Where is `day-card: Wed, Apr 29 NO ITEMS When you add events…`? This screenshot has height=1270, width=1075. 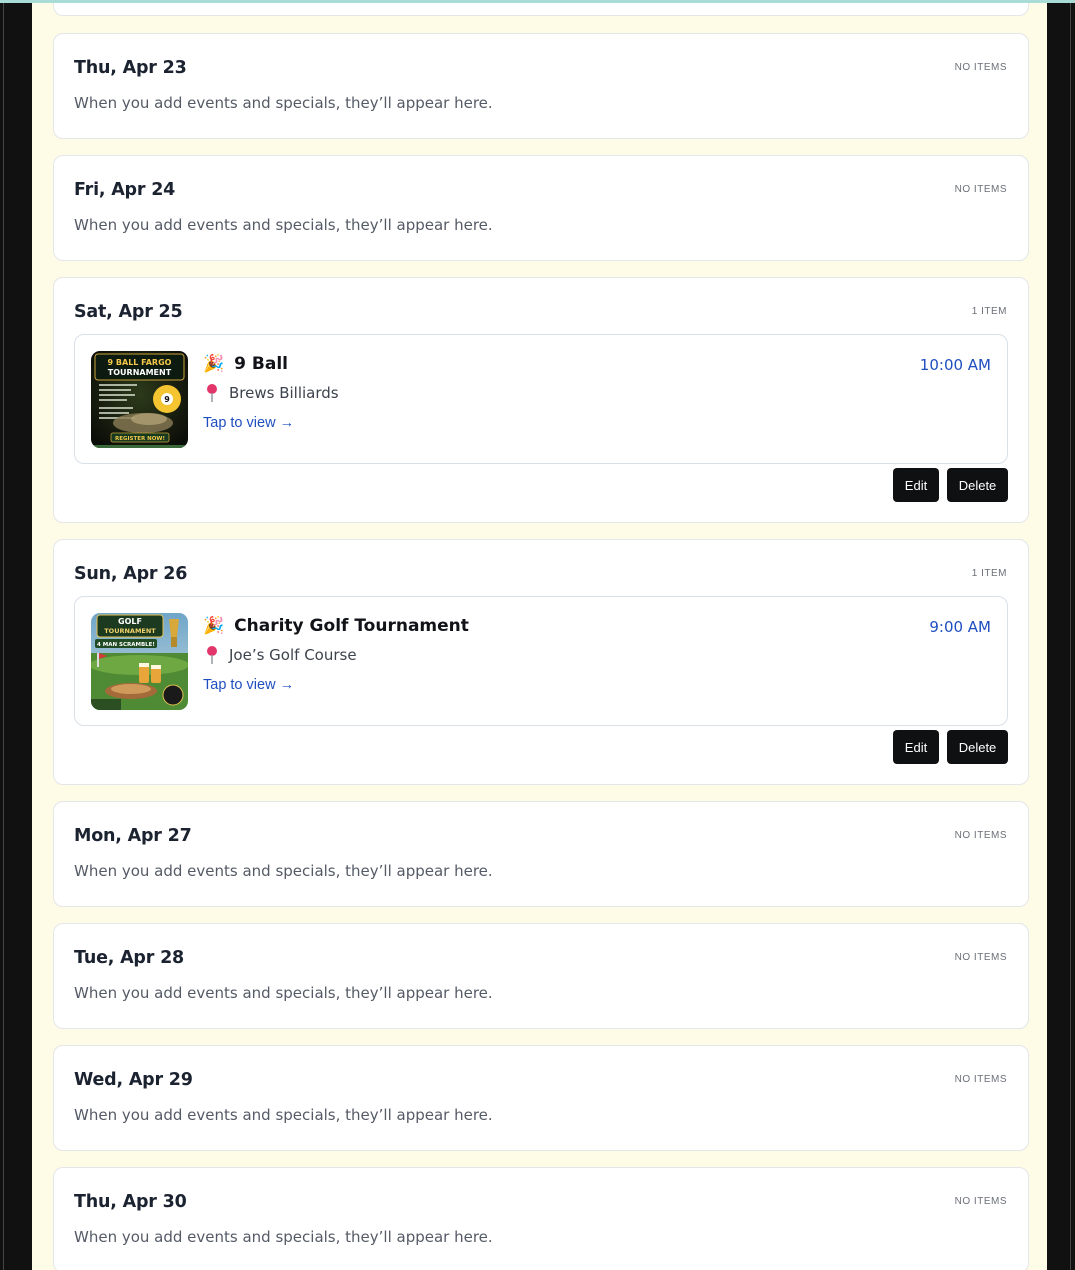
day-card: Wed, Apr 29 NO ITEMS When you add events… is located at coordinates (541, 1098).